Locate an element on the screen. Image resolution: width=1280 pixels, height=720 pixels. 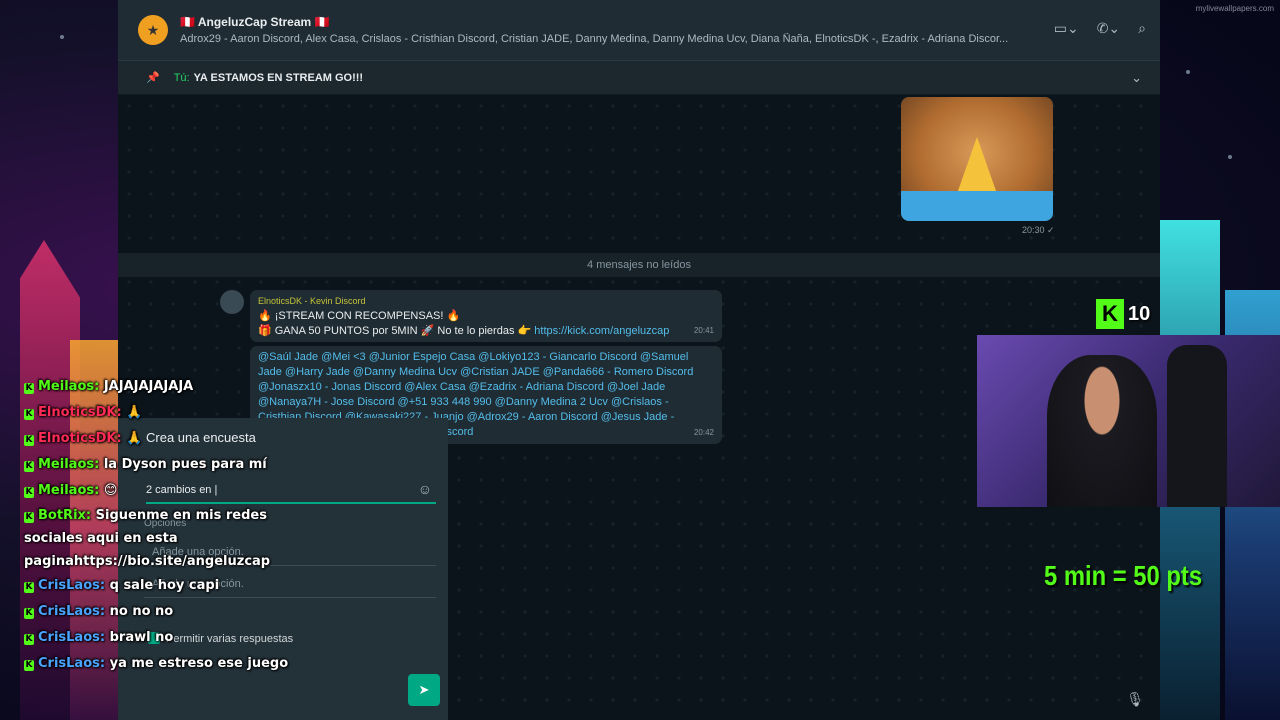
sticker-timestamp: 20:30 ✓ is located at coordinates (1038, 230).